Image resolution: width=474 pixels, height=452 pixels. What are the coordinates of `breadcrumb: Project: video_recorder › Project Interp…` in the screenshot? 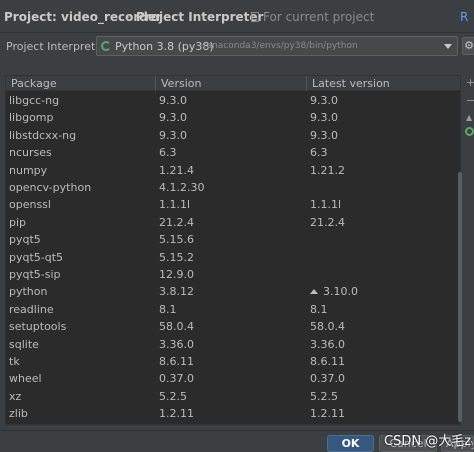 It's located at (237, 16).